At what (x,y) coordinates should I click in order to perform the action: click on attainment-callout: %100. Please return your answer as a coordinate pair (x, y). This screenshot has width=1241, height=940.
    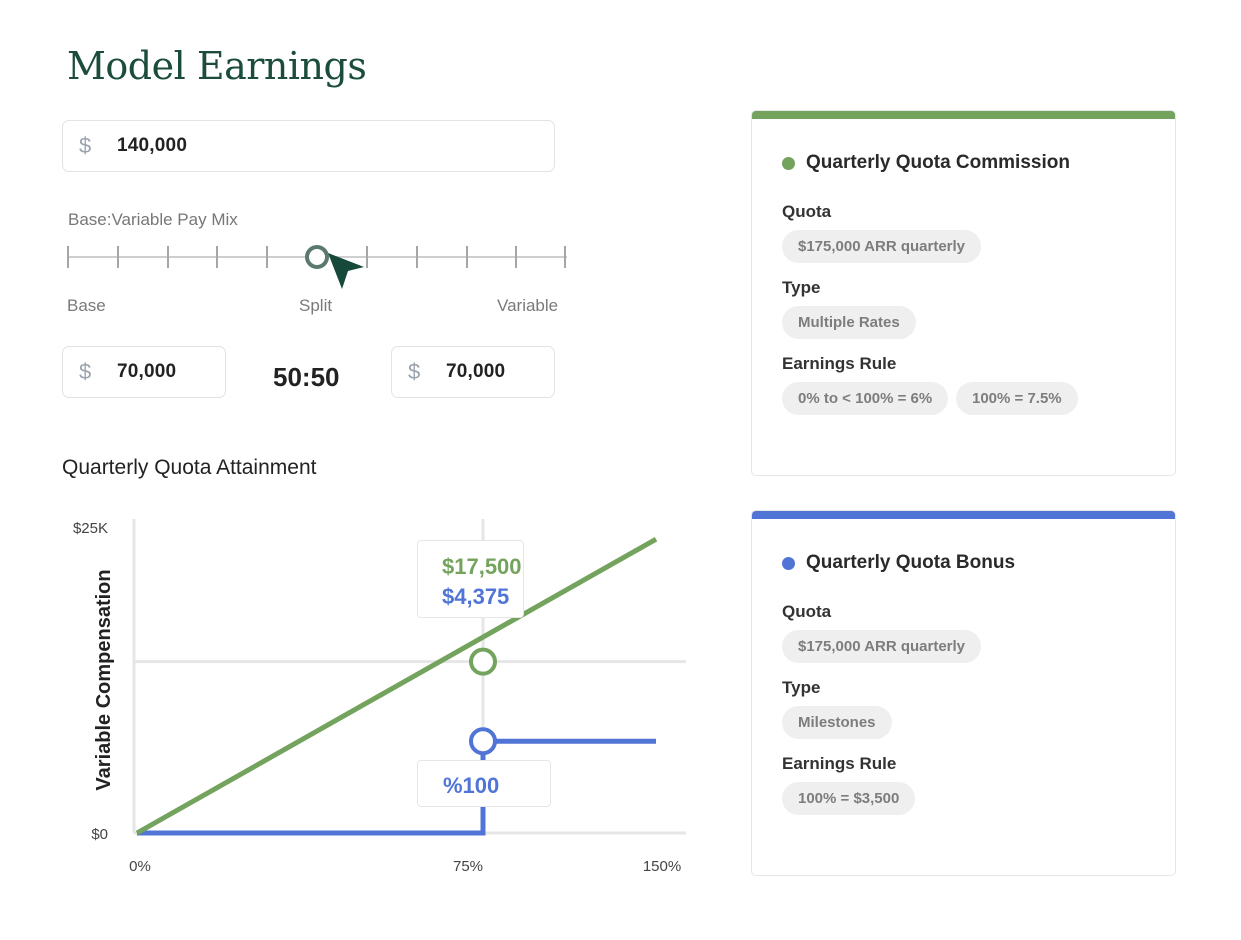
    Looking at the image, I should click on (484, 783).